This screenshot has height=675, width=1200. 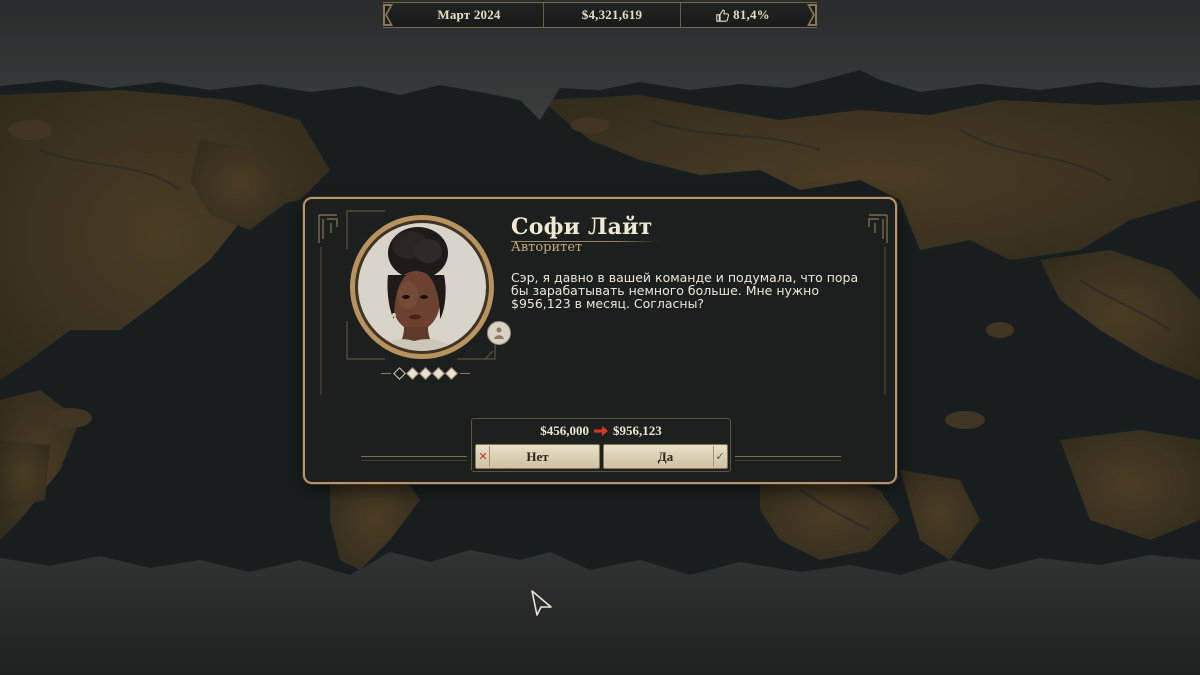 I want to click on right-frame-ornament, so click(x=878, y=304).